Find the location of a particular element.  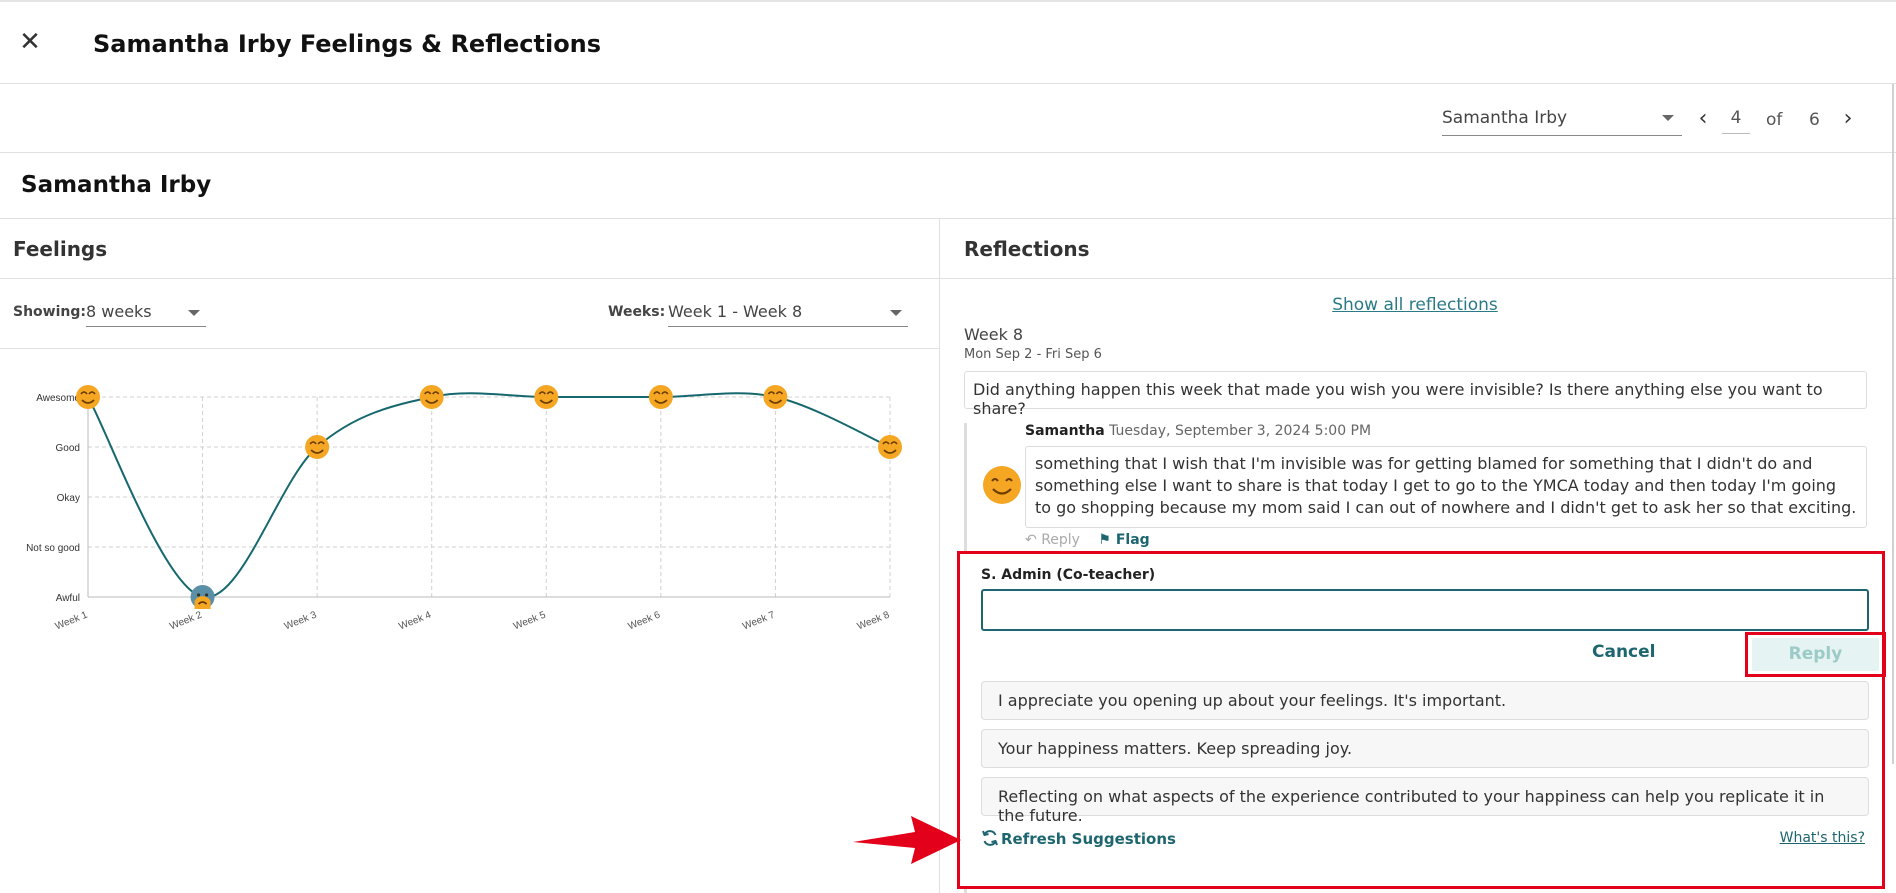

y-tick-label: Okay is located at coordinates (68, 498).